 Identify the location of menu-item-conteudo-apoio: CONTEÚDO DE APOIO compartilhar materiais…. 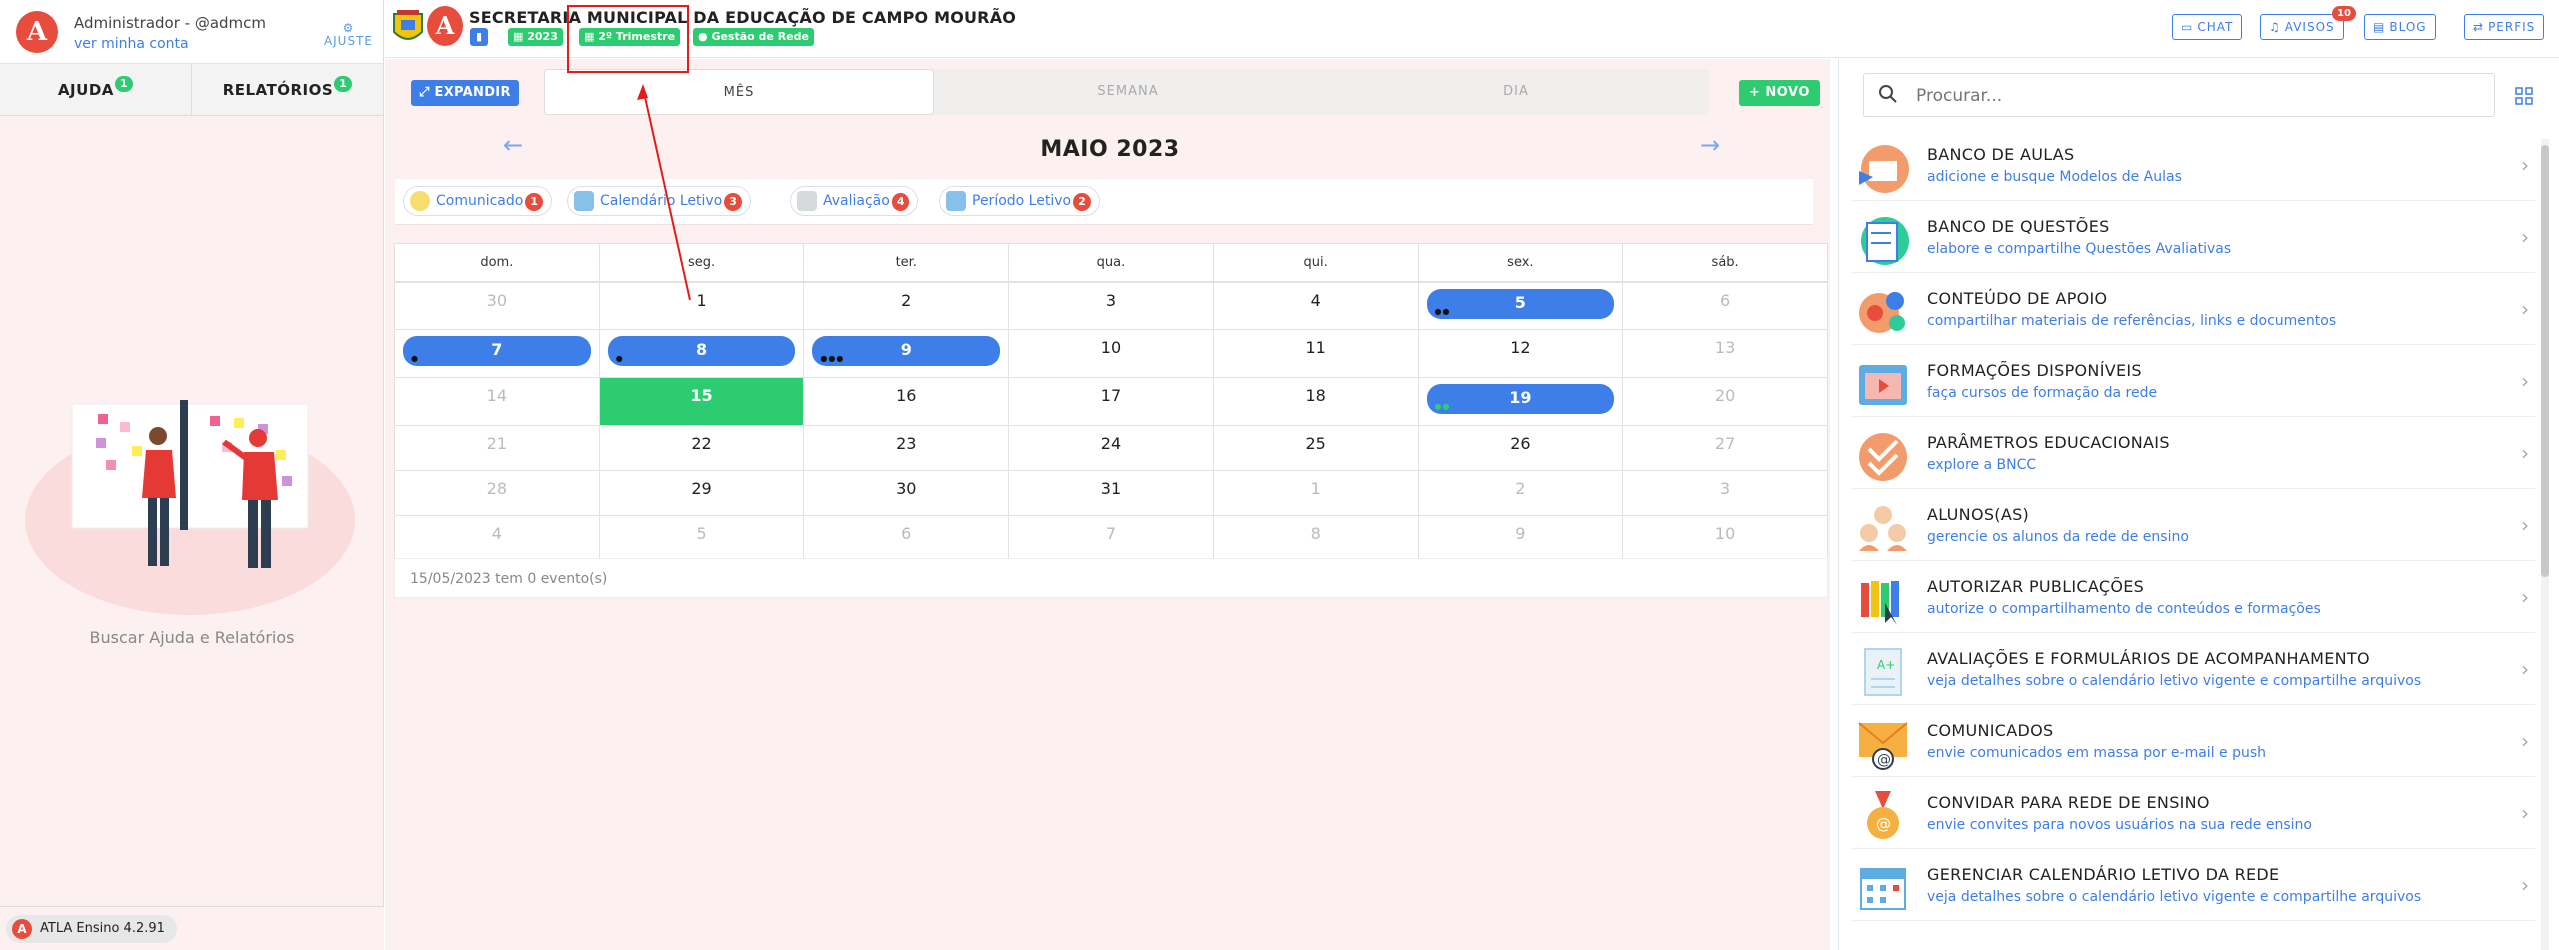
(2193, 309).